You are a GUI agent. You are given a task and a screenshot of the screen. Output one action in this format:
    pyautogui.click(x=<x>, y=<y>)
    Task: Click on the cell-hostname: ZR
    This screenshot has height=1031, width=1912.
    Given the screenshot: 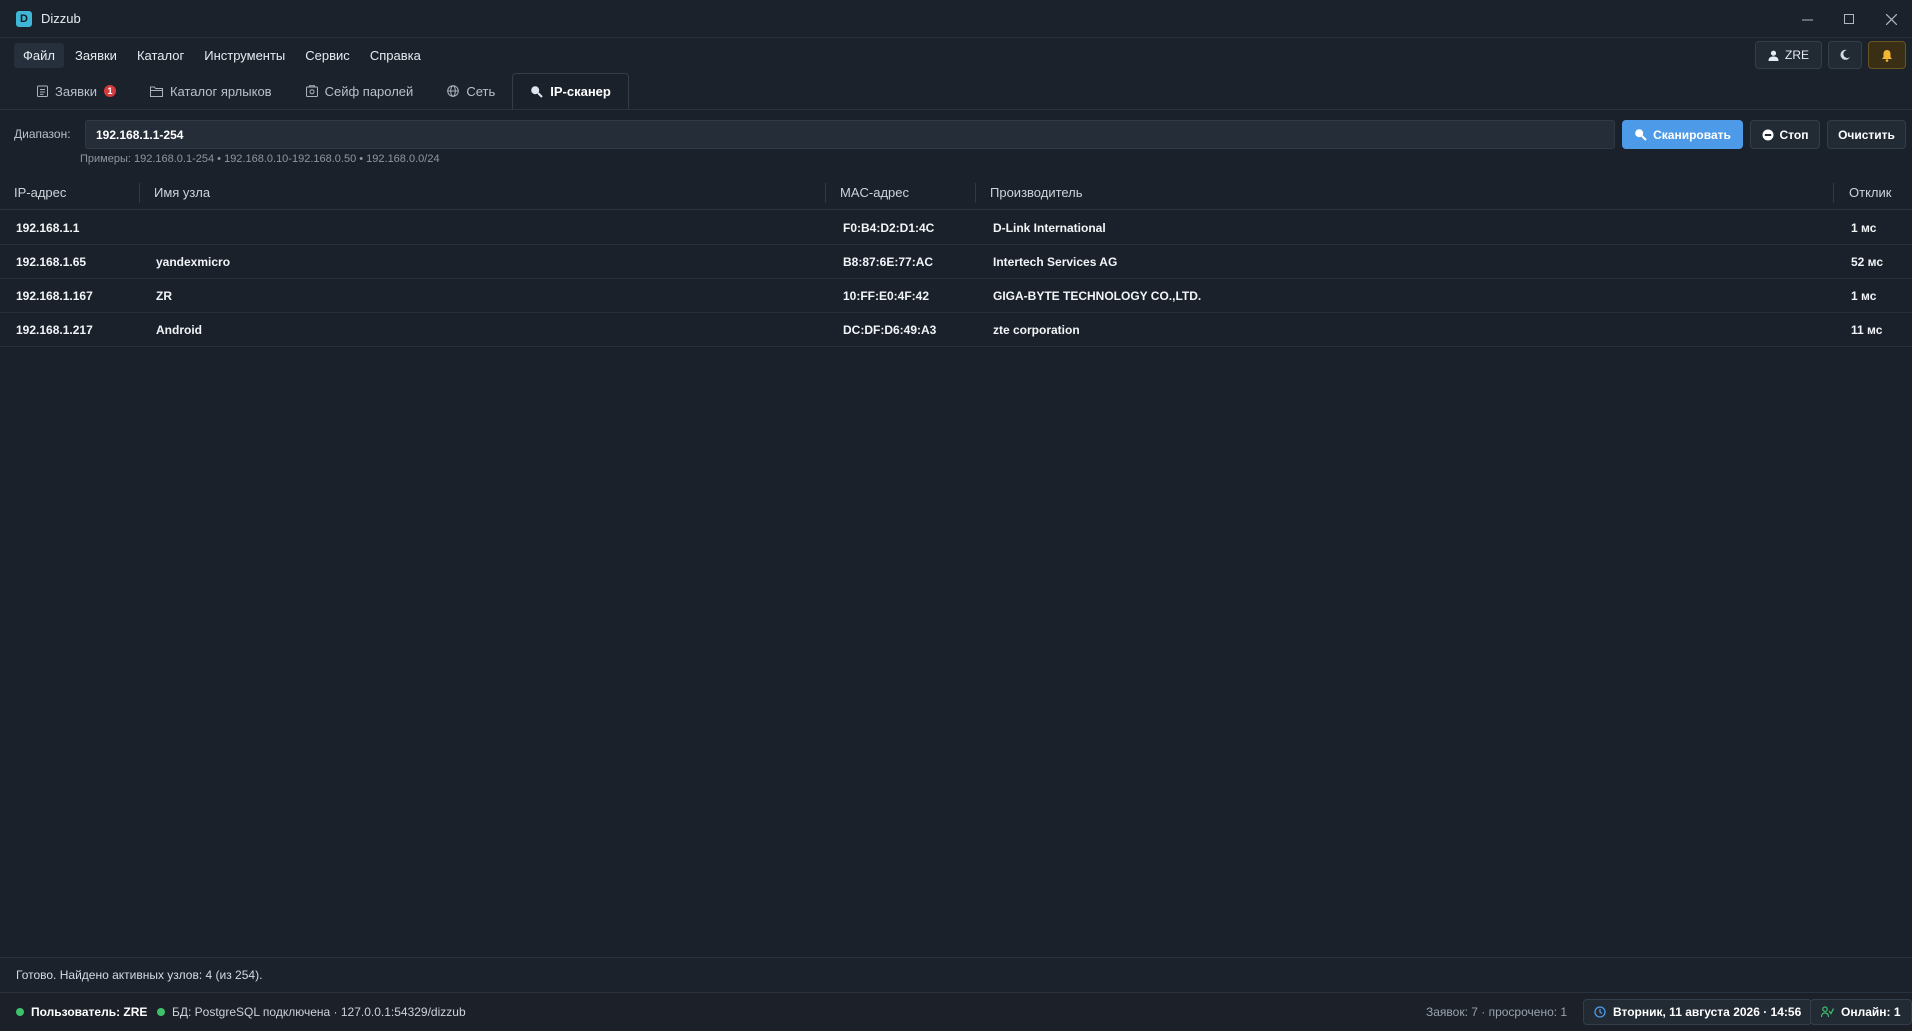 What is the action you would take?
    pyautogui.click(x=164, y=296)
    